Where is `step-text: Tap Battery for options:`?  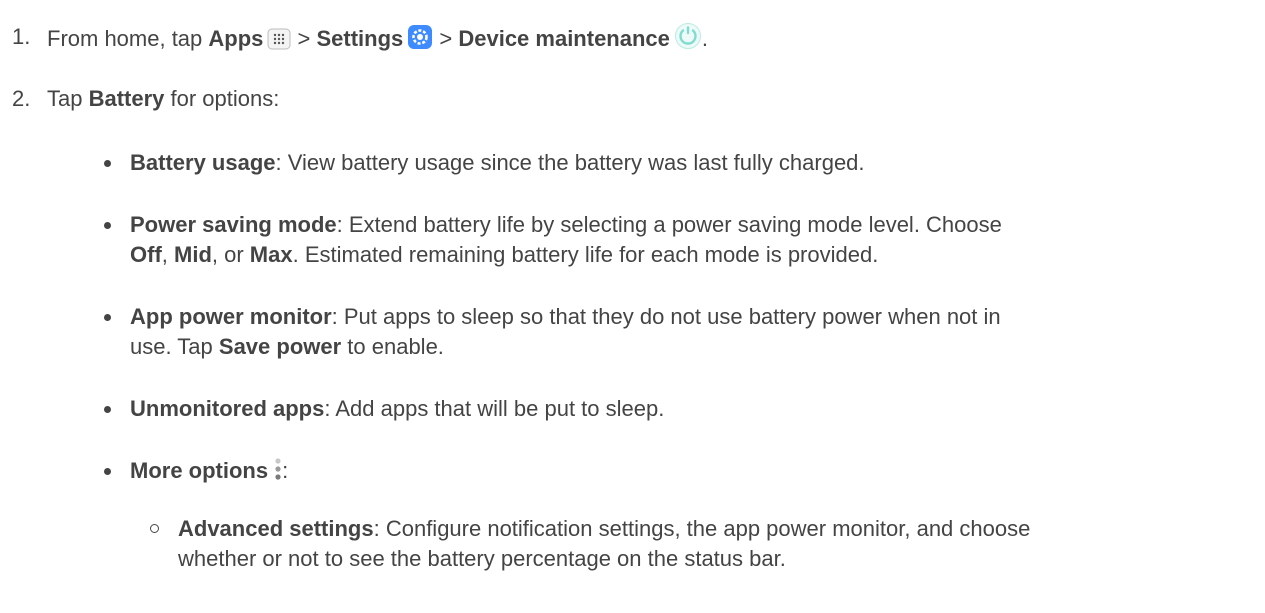
step-text: Tap Battery for options: is located at coordinates (163, 98).